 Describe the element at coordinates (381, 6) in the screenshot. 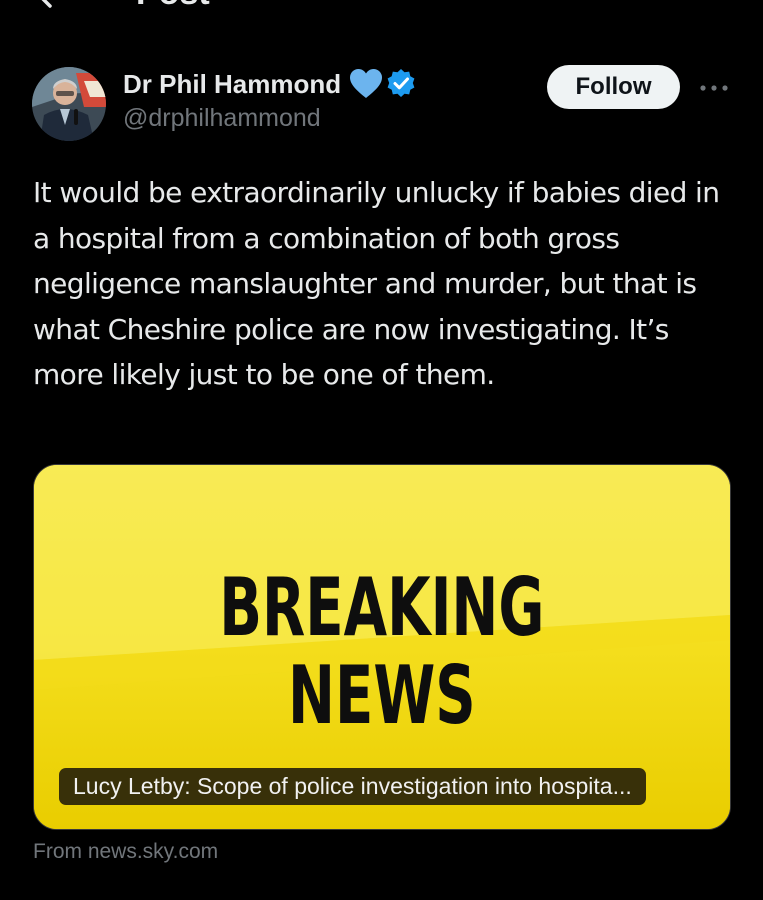

I see `top-bar: Post` at that location.